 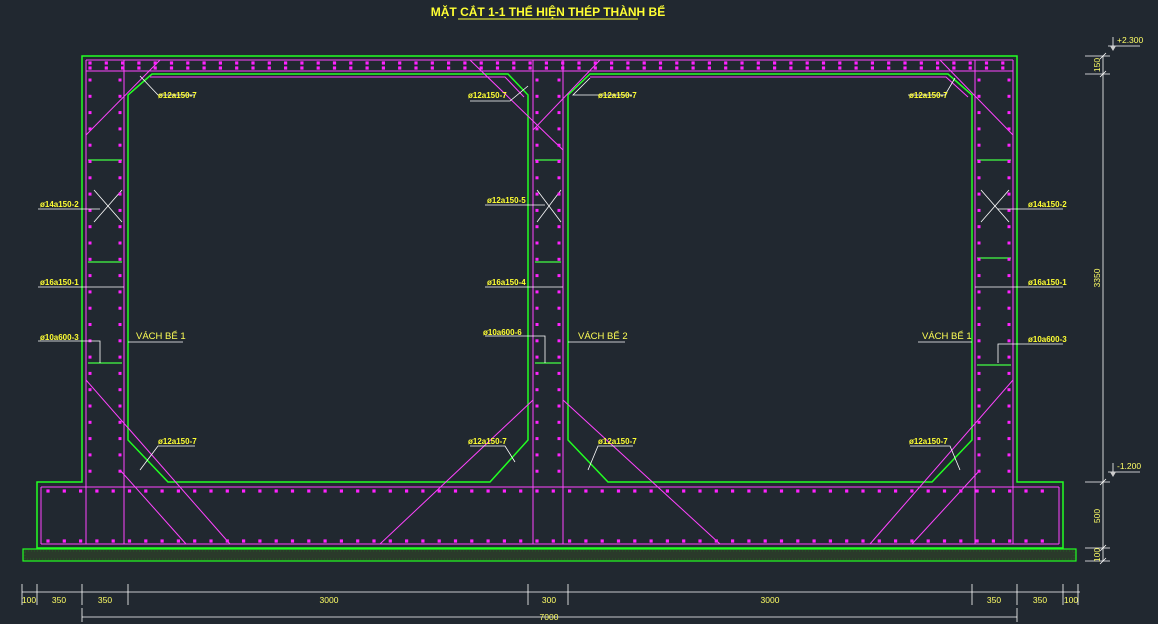 I want to click on elevation-bottom: -1.200, so click(x=1124, y=469).